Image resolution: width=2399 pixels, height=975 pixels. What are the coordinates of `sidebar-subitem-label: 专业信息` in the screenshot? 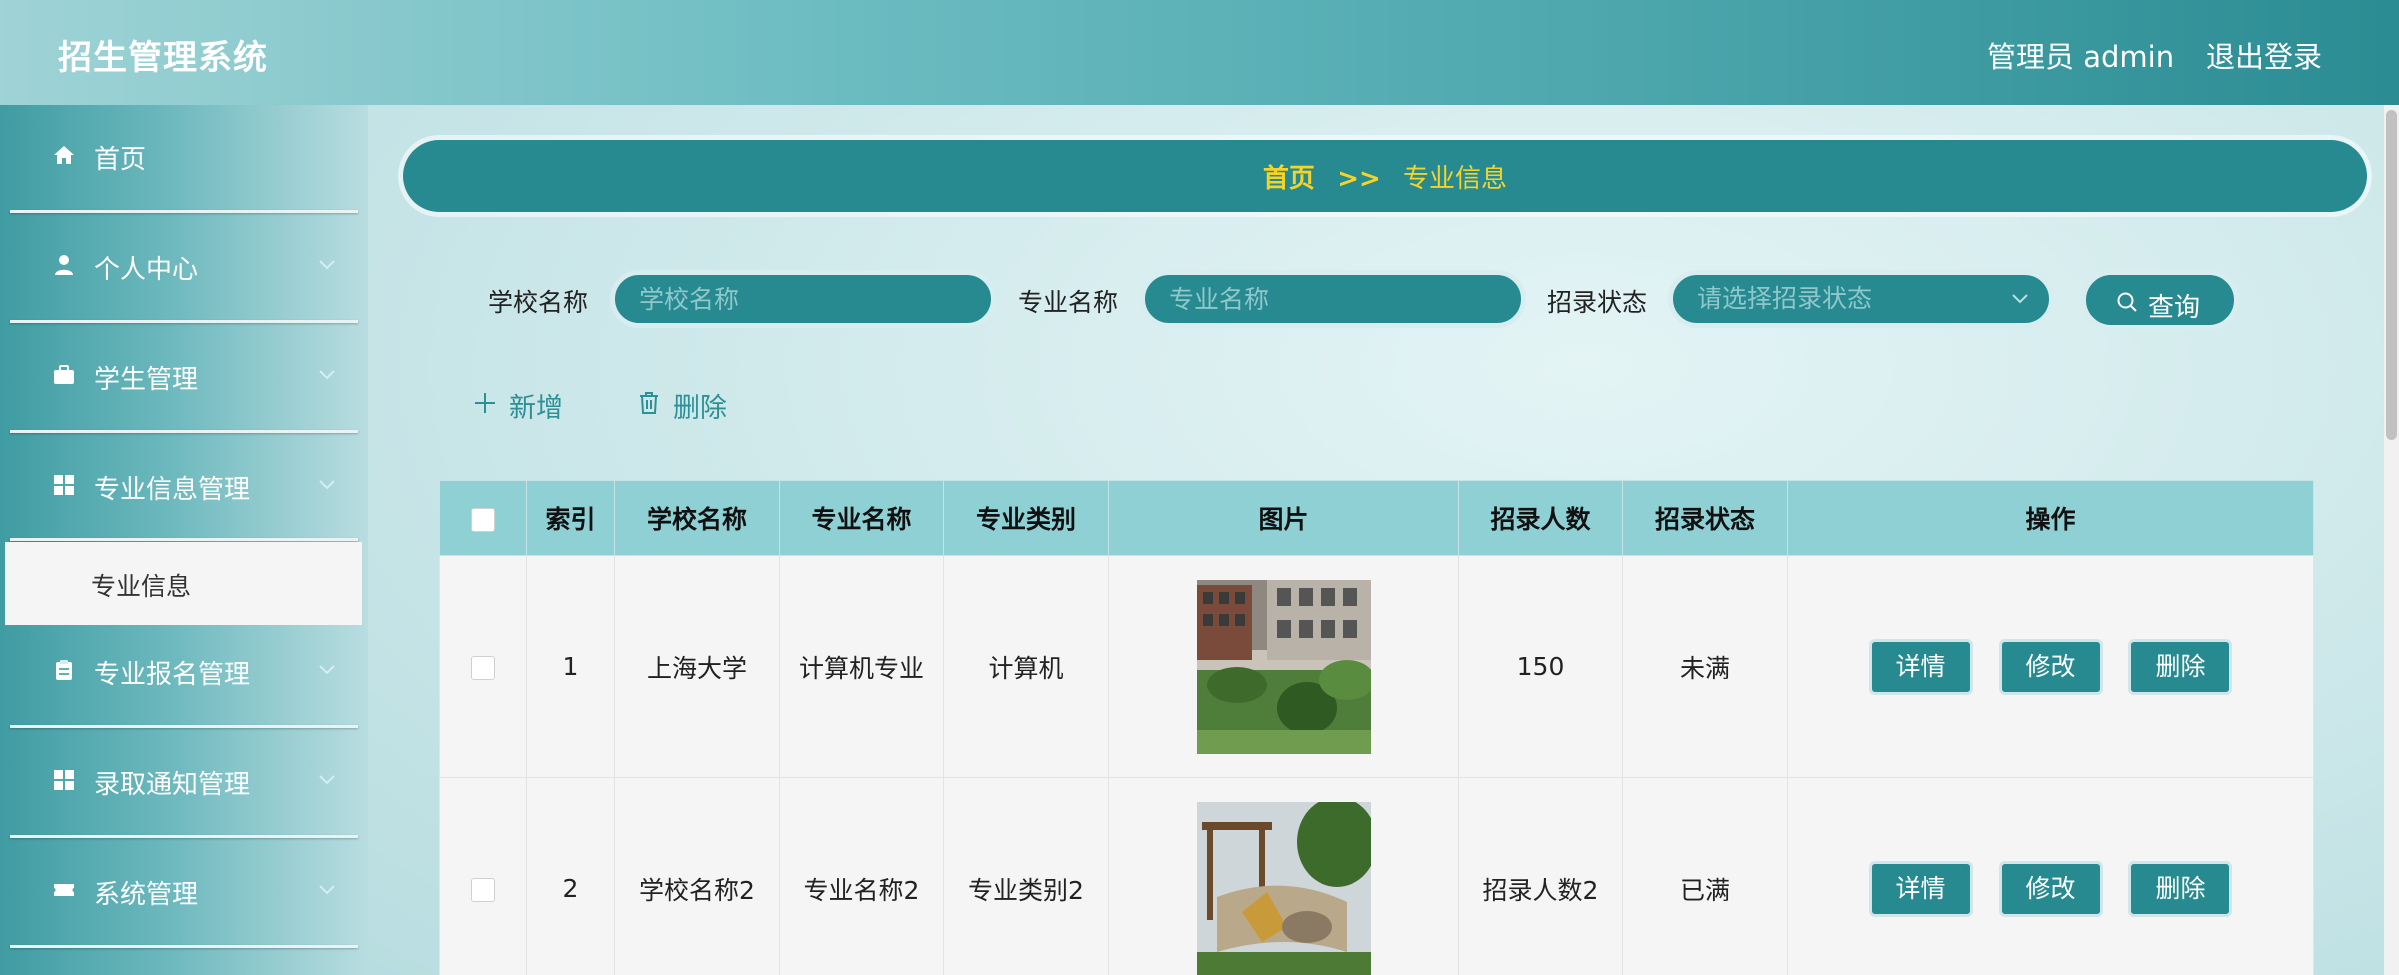 It's located at (141, 586).